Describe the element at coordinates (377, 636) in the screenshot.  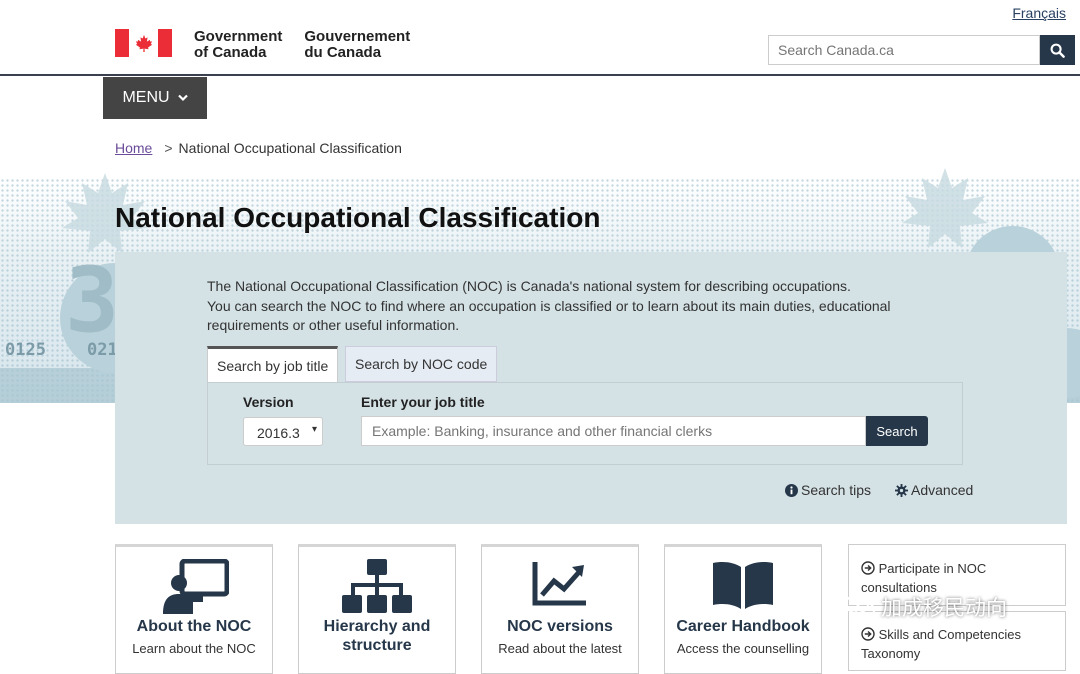
I see `card-title: Hierarchy and structure` at that location.